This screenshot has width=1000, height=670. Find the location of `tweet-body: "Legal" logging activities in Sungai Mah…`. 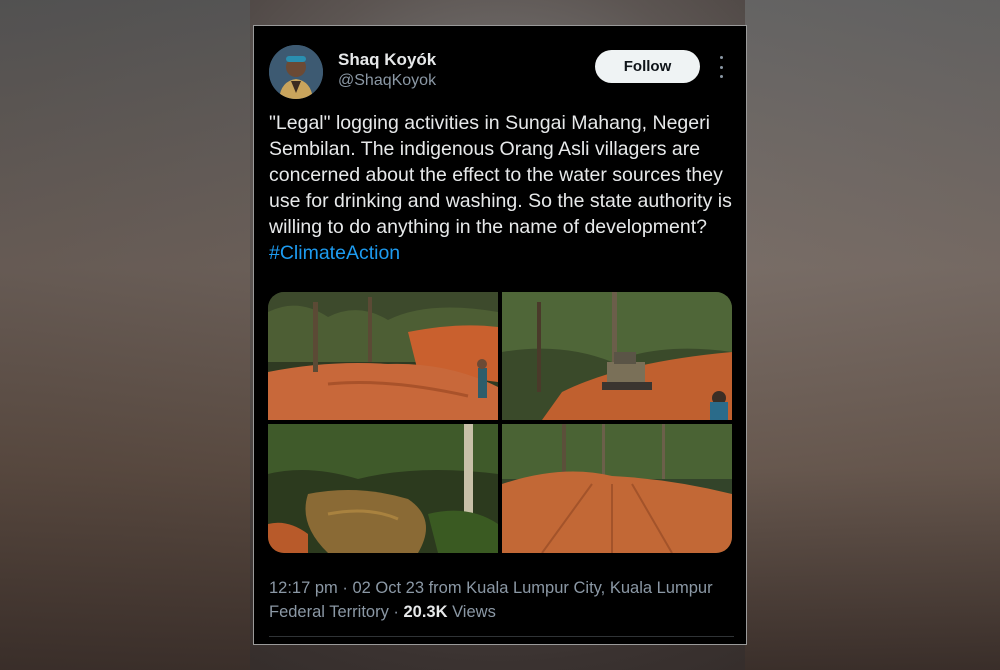

tweet-body: "Legal" logging activities in Sungai Mah… is located at coordinates (500, 175).